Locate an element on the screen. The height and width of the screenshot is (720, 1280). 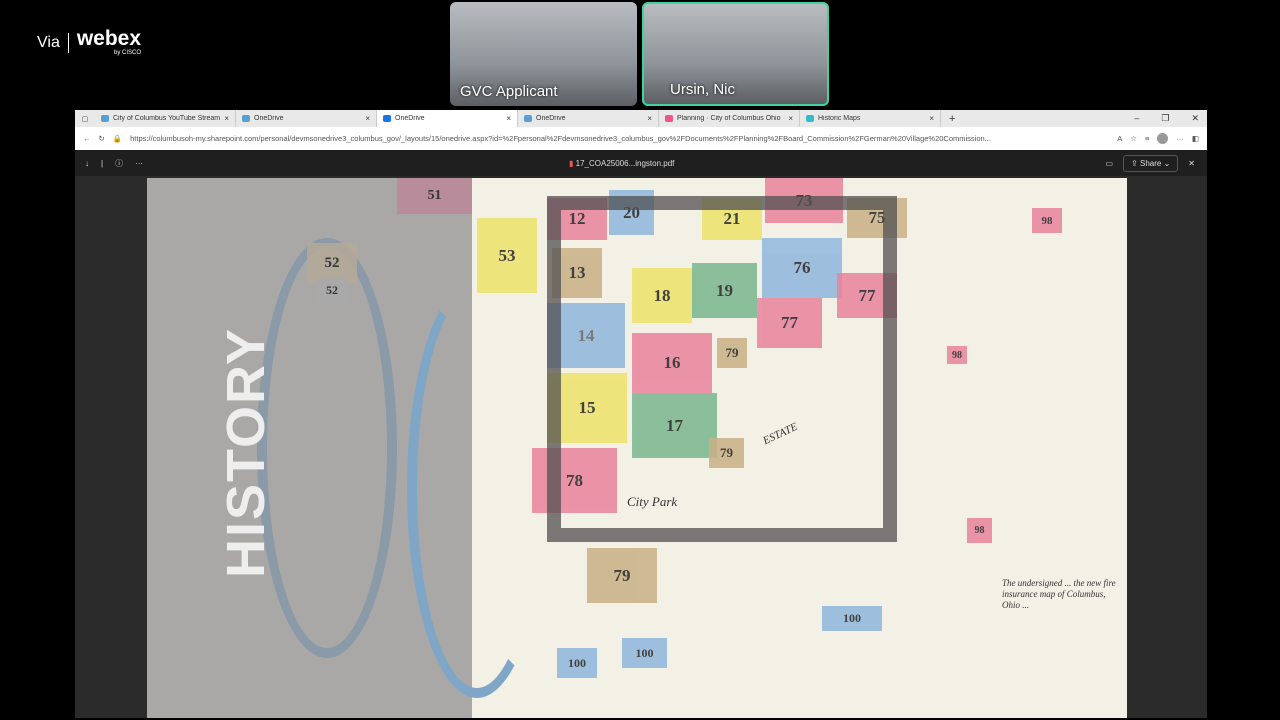
comment-icon: ▭ is located at coordinates (1110, 163).